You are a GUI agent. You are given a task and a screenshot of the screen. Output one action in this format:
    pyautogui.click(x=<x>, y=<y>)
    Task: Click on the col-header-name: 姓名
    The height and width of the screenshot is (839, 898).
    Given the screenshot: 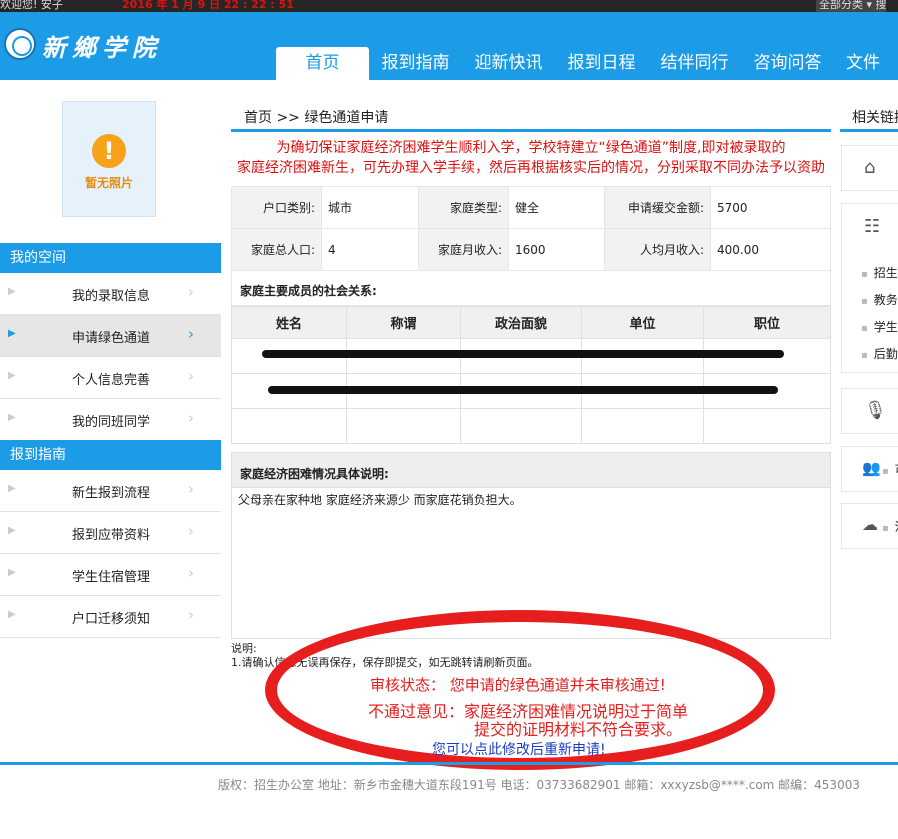 What is the action you would take?
    pyautogui.click(x=289, y=322)
    